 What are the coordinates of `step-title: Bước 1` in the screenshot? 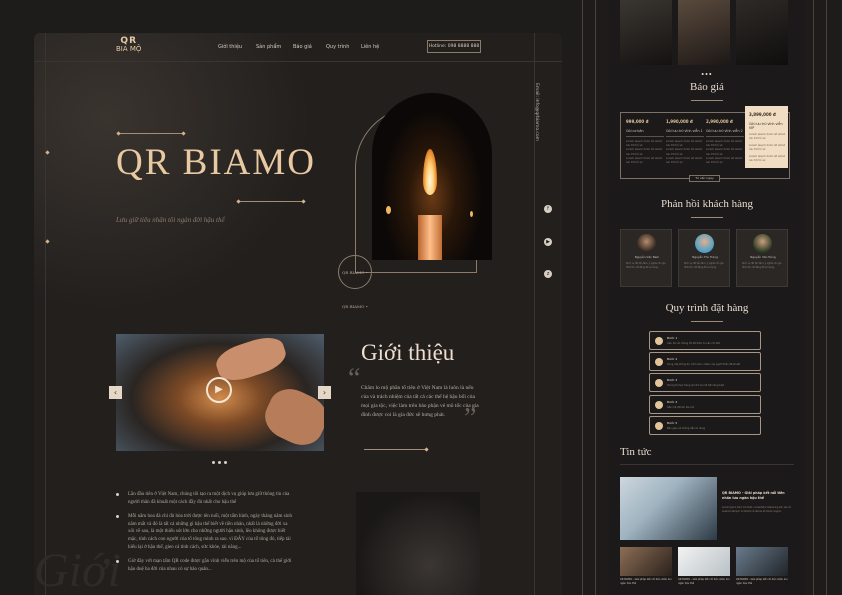 It's located at (672, 338).